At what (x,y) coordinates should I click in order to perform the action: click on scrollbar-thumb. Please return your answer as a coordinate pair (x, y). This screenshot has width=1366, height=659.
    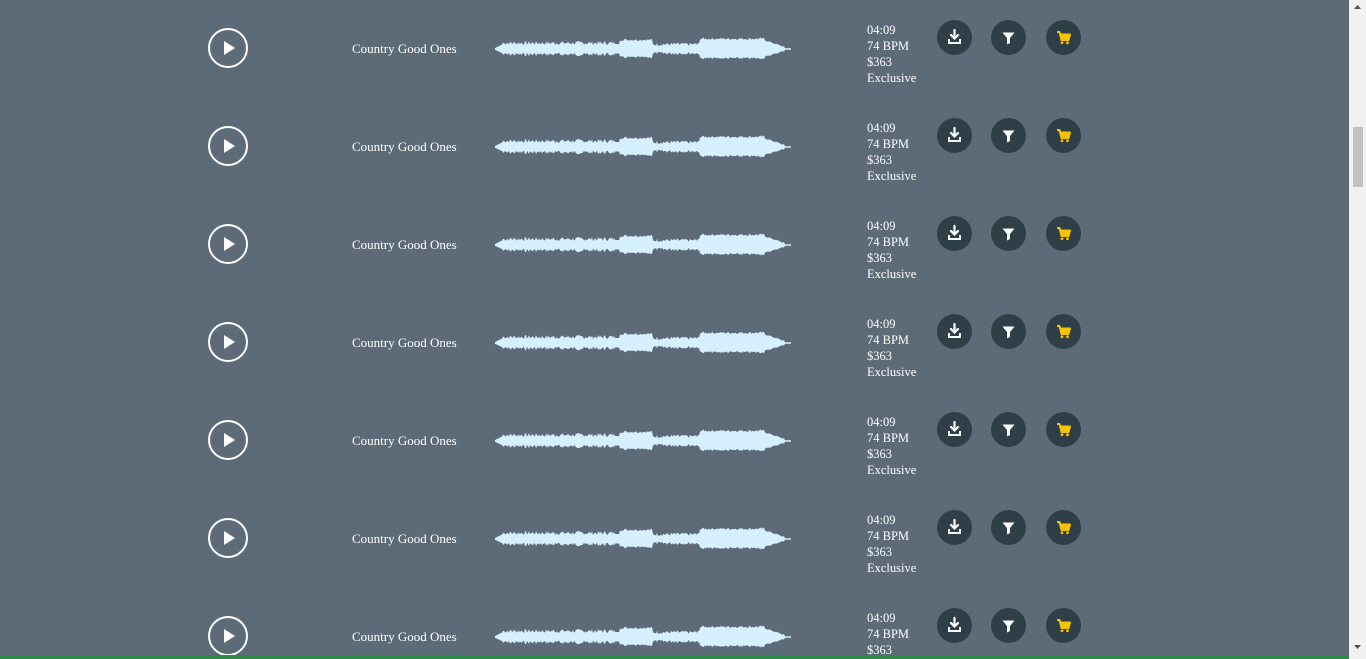
    Looking at the image, I should click on (1358, 157).